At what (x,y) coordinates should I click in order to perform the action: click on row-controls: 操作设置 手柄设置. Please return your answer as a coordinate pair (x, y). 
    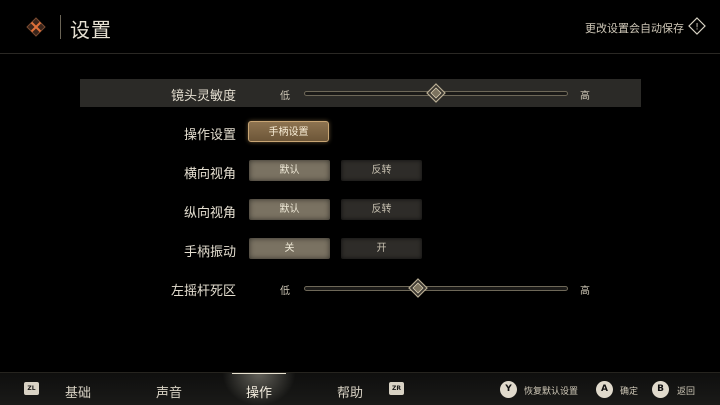
    Looking at the image, I should click on (360, 132).